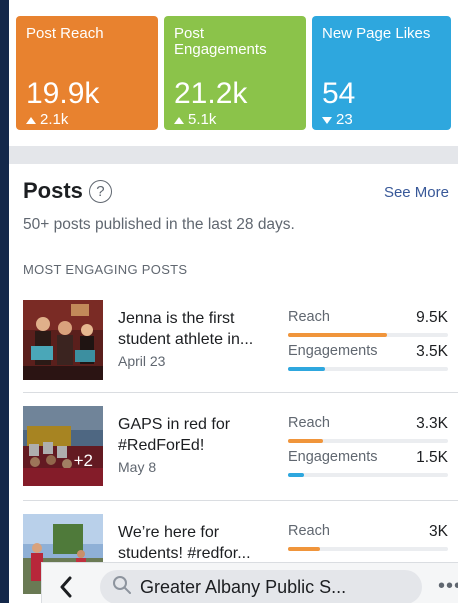 The image size is (458, 603). Describe the element at coordinates (416, 192) in the screenshot. I see `see-more-link: See More` at that location.